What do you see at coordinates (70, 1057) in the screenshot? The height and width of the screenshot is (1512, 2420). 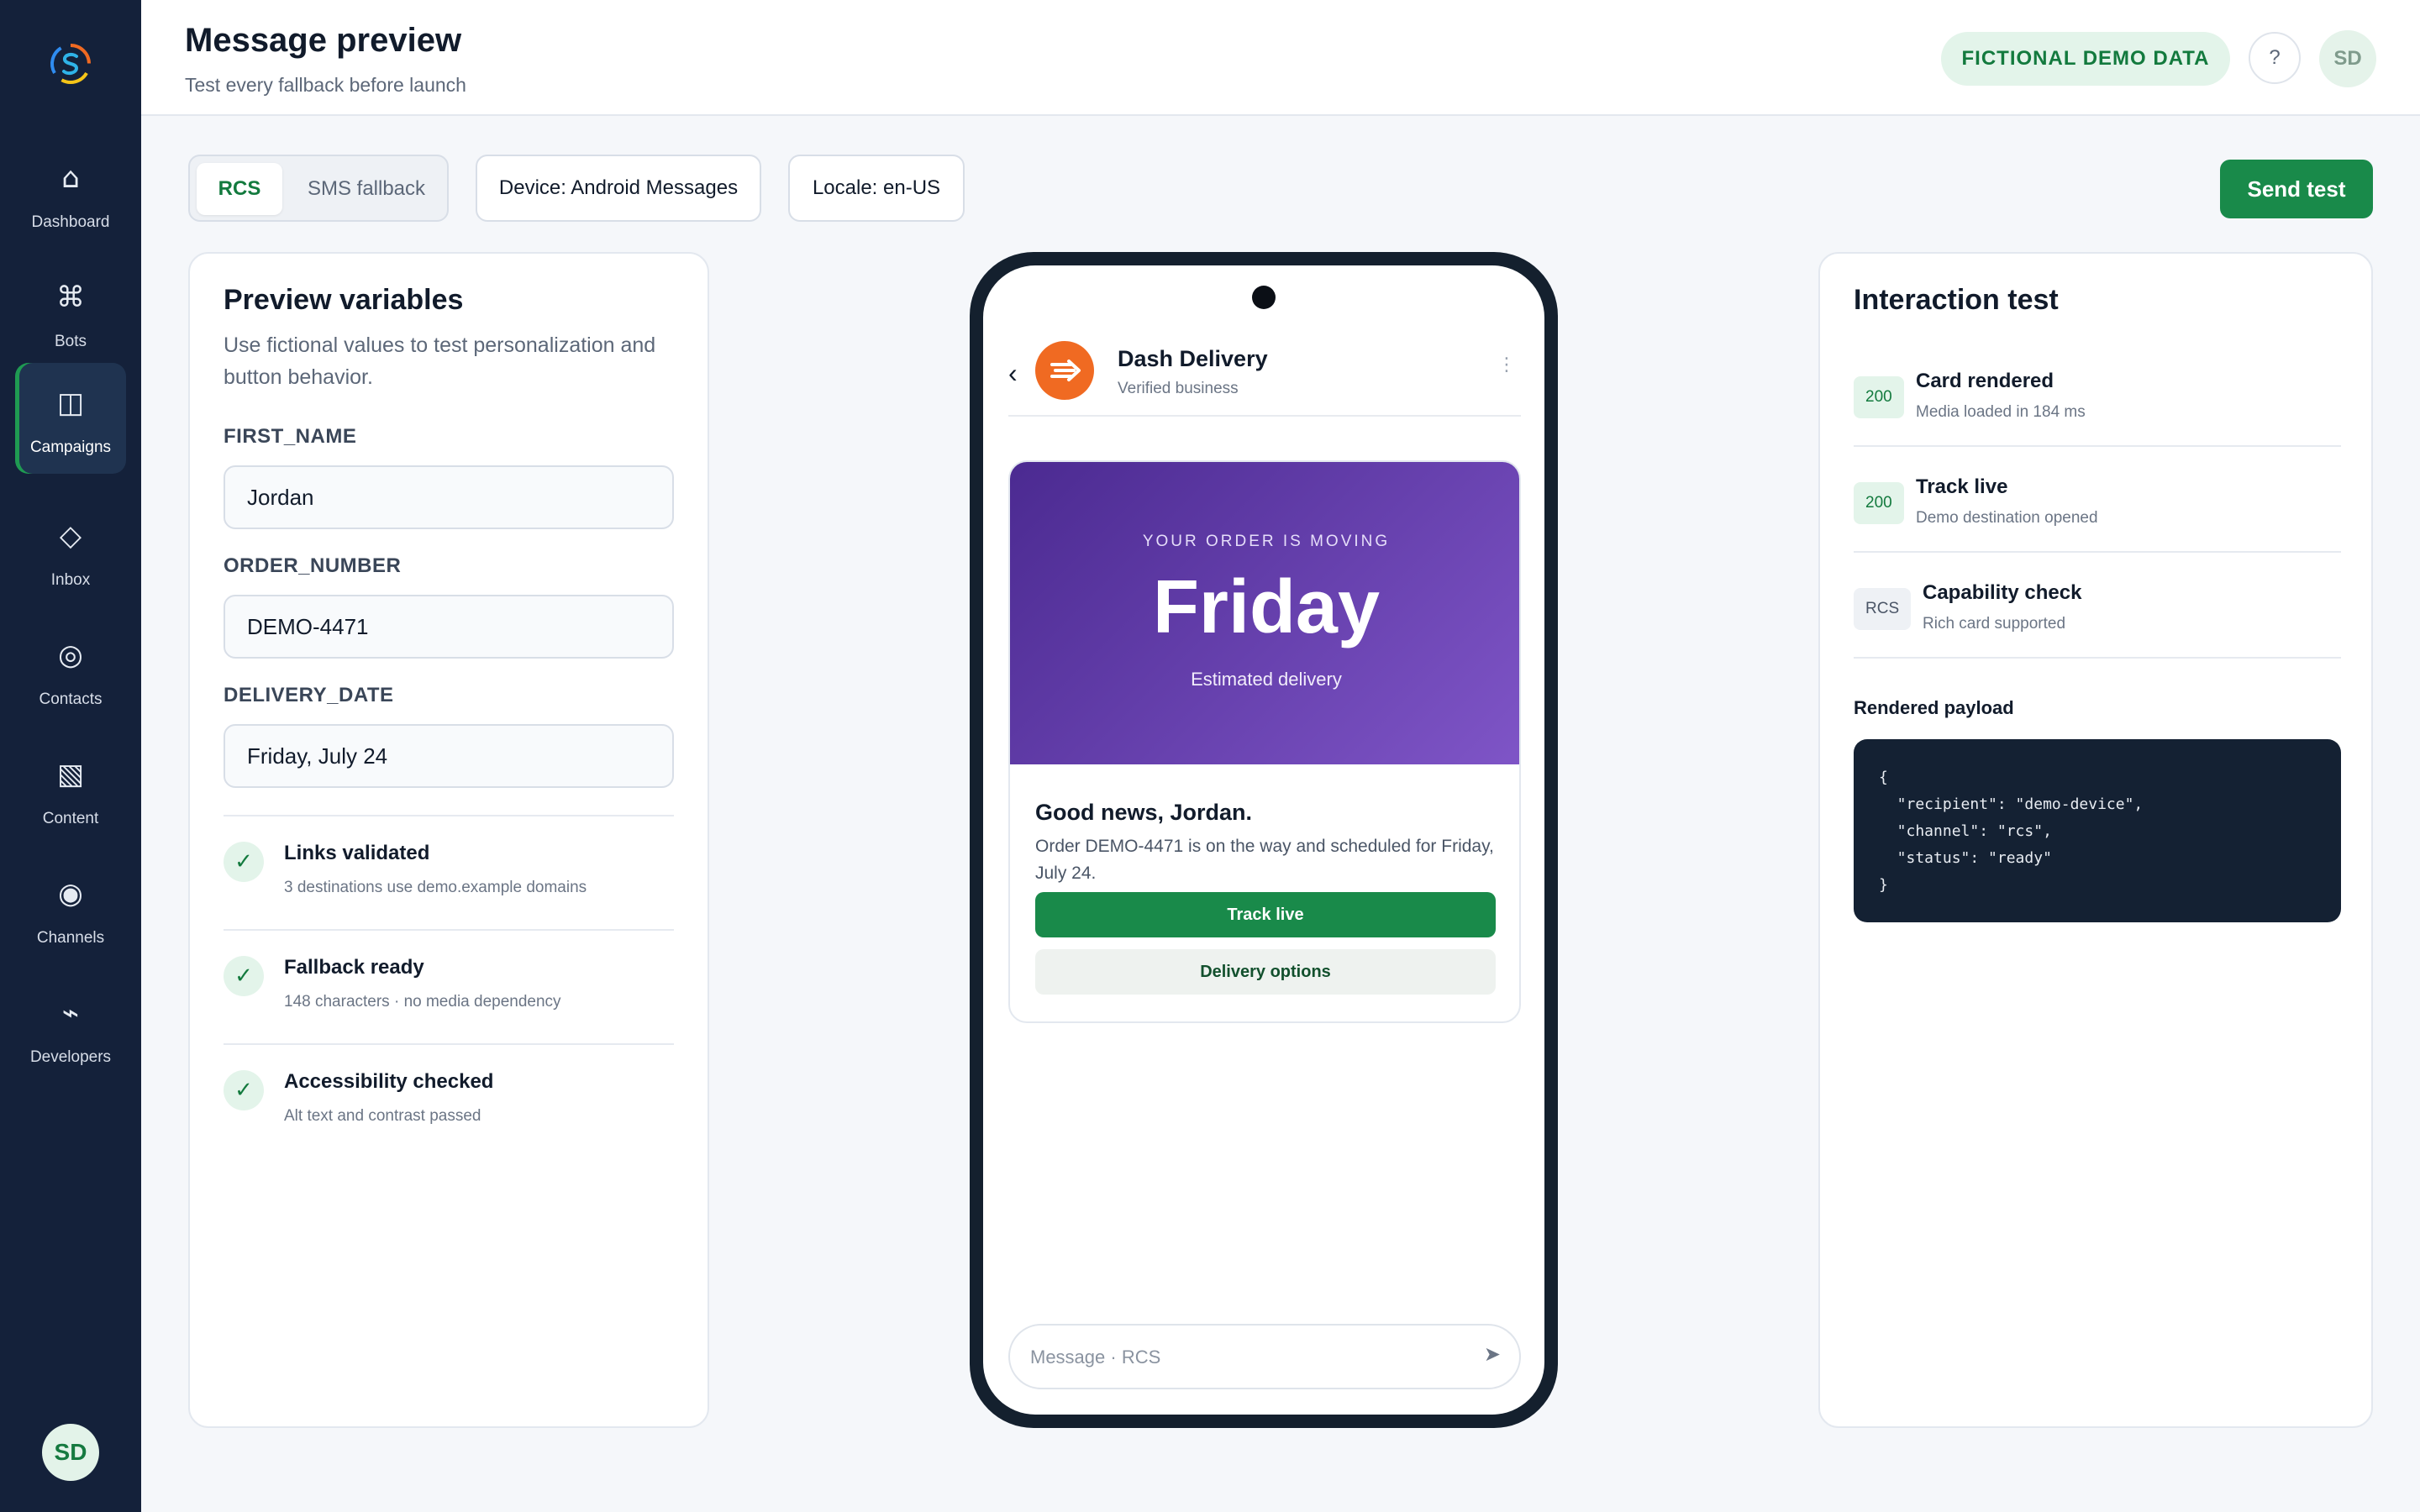 I see `sidebar-item-label: Developers` at bounding box center [70, 1057].